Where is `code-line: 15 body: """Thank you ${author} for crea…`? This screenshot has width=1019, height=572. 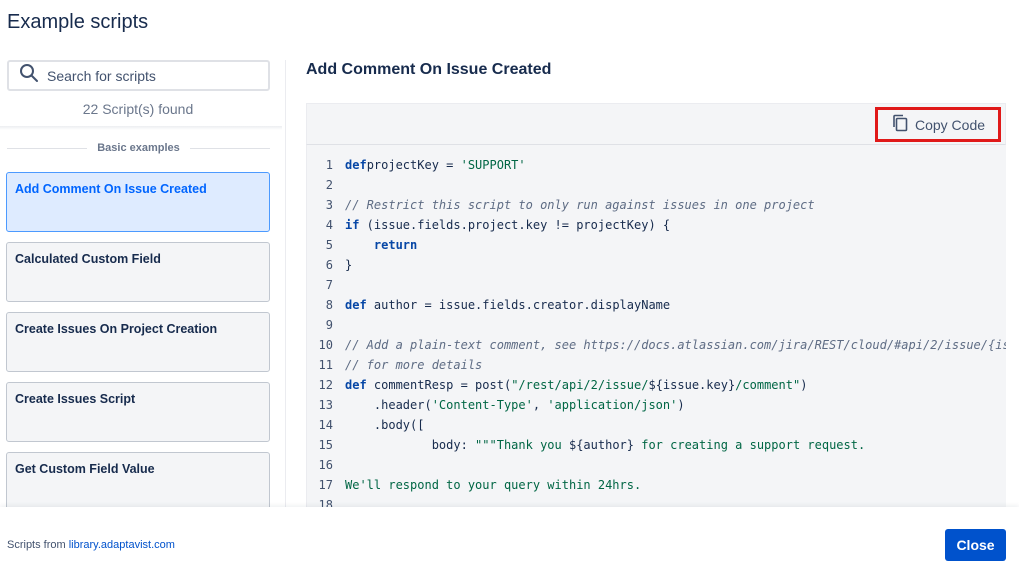 code-line: 15 body: """Thank you ${author} for crea… is located at coordinates (656, 445).